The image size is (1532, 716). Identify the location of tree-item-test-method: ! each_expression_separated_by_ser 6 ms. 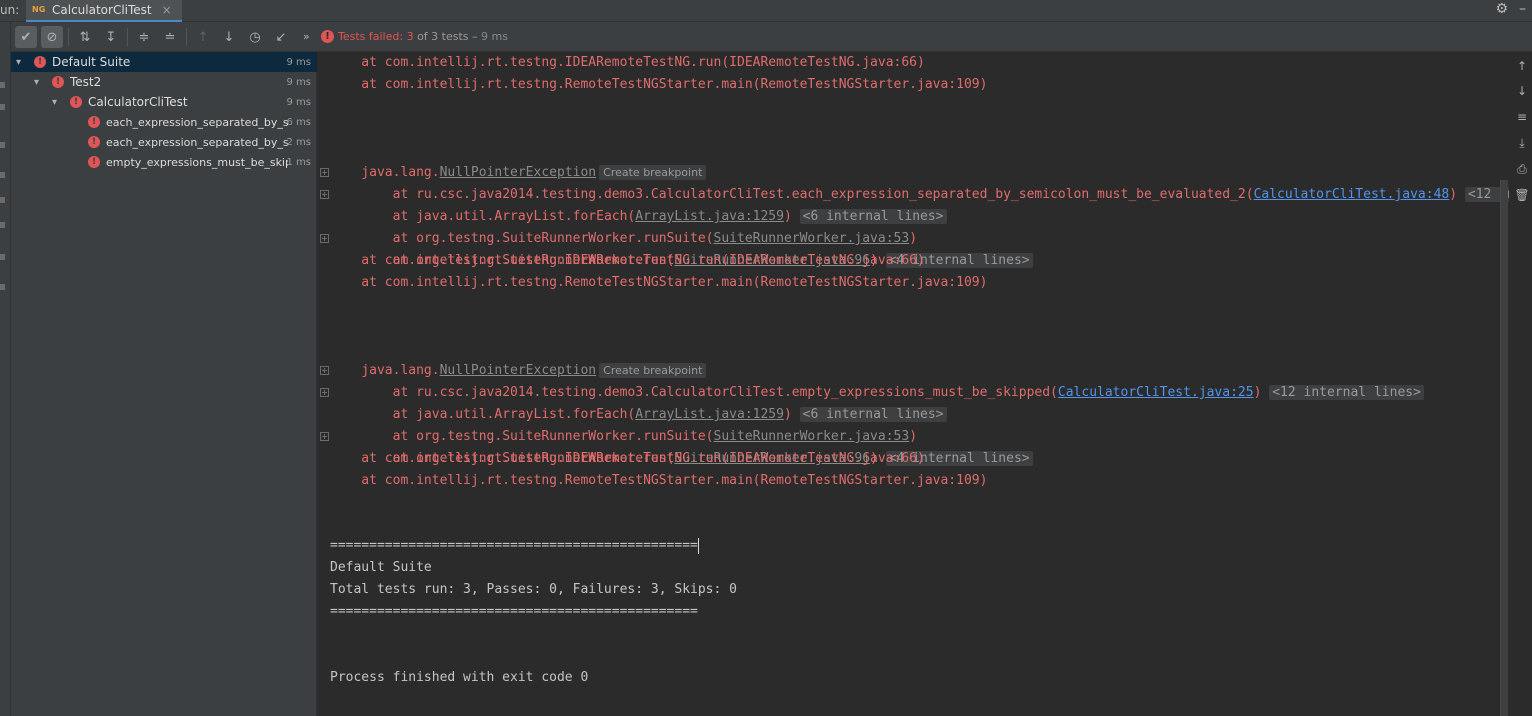
(164, 122).